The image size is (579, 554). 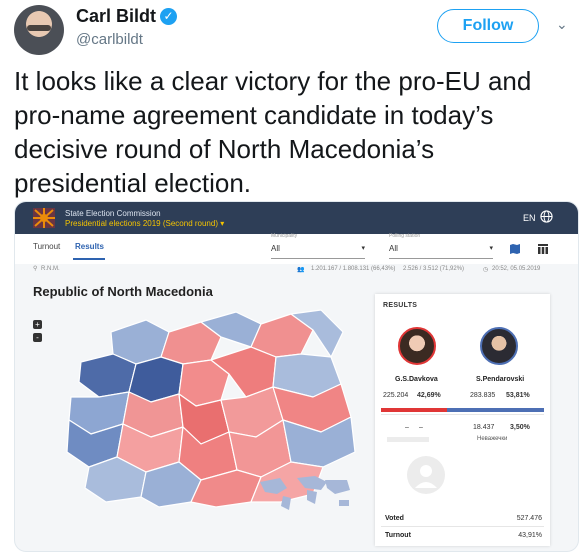 I want to click on turnout-value: 43,91%, so click(x=530, y=535).